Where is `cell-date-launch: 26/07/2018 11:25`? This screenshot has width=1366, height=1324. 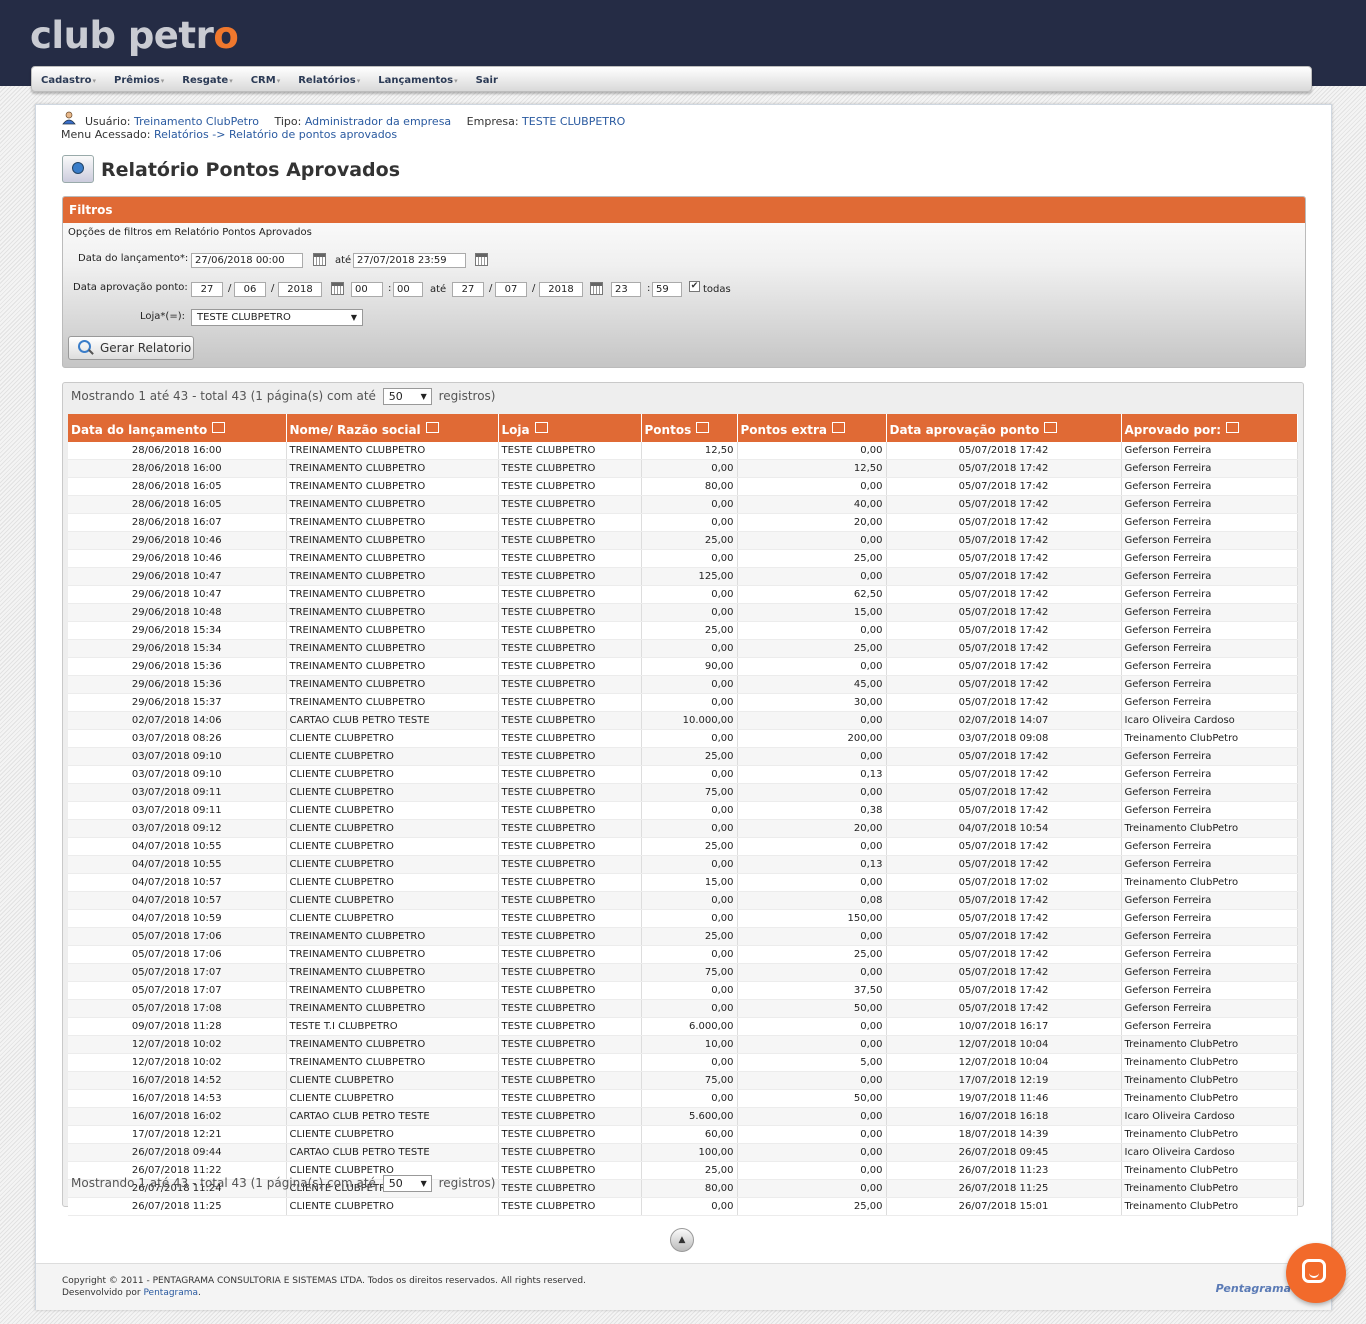
cell-date-launch: 26/07/2018 11:25 is located at coordinates (177, 1206).